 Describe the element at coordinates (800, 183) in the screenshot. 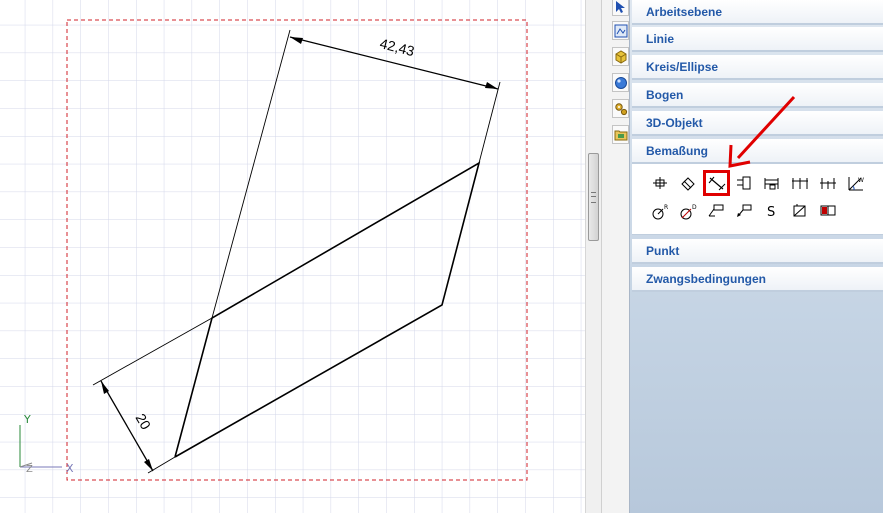

I see `dimension-chain-icon` at that location.